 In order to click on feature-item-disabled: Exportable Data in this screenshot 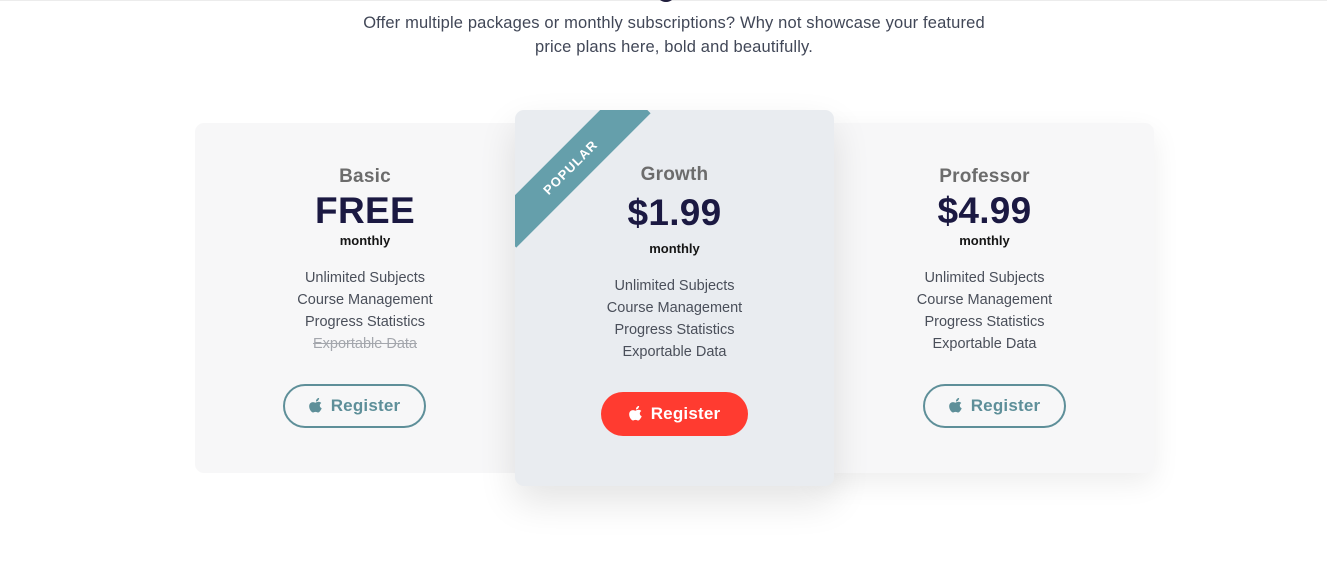, I will do `click(365, 344)`.